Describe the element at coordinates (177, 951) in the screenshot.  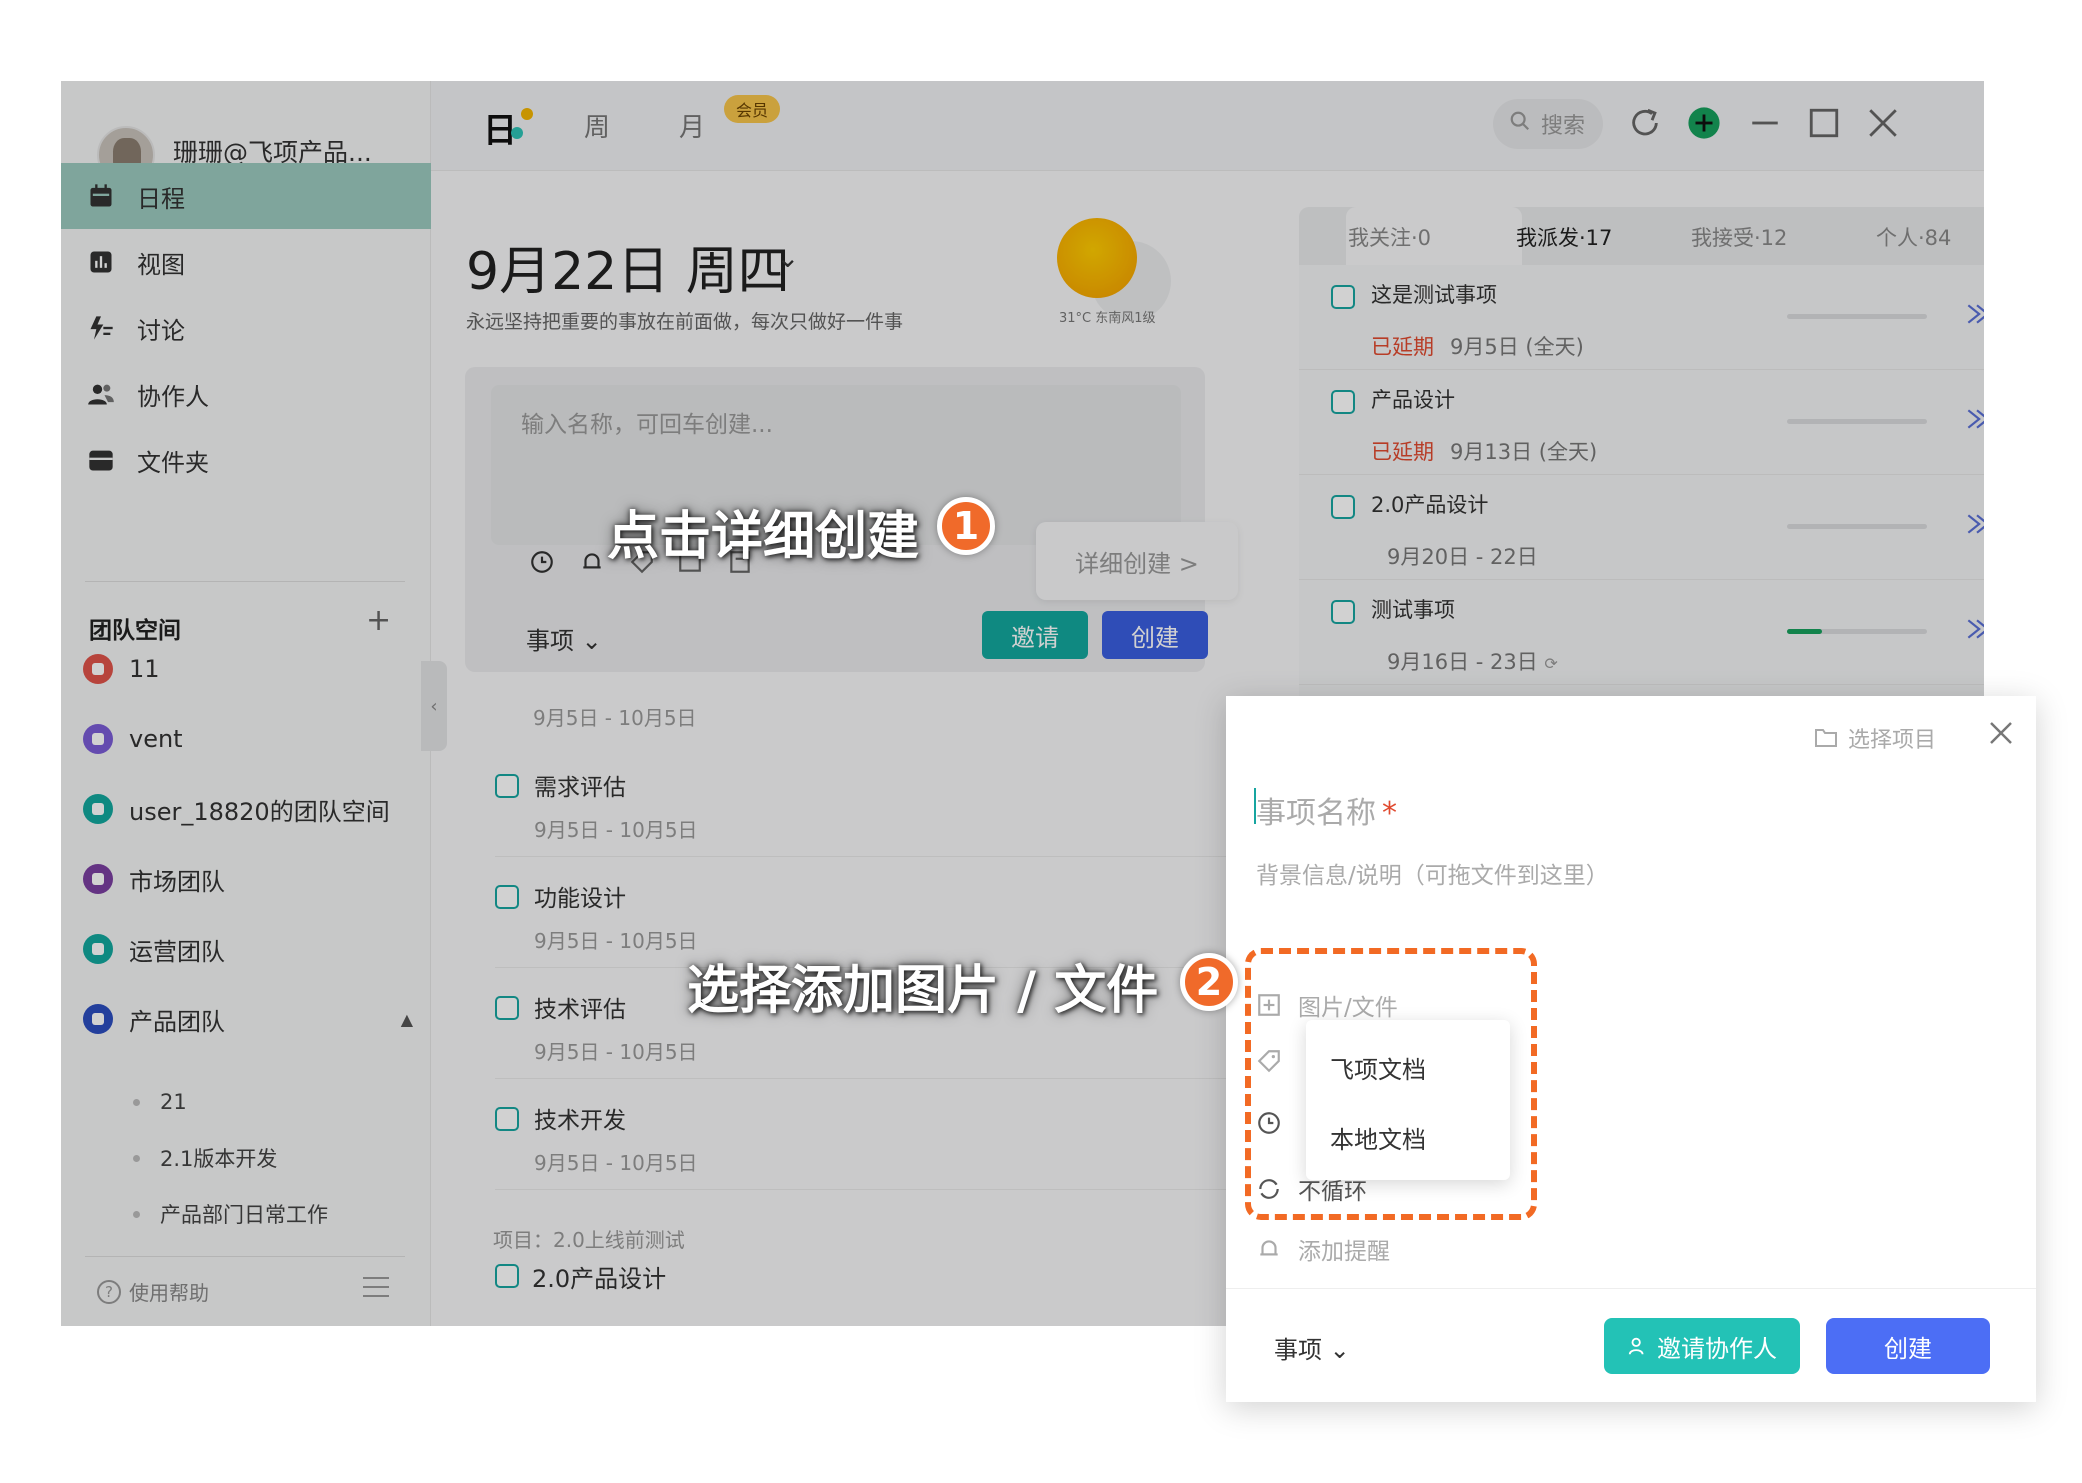
I see `team-label: 运营团队` at that location.